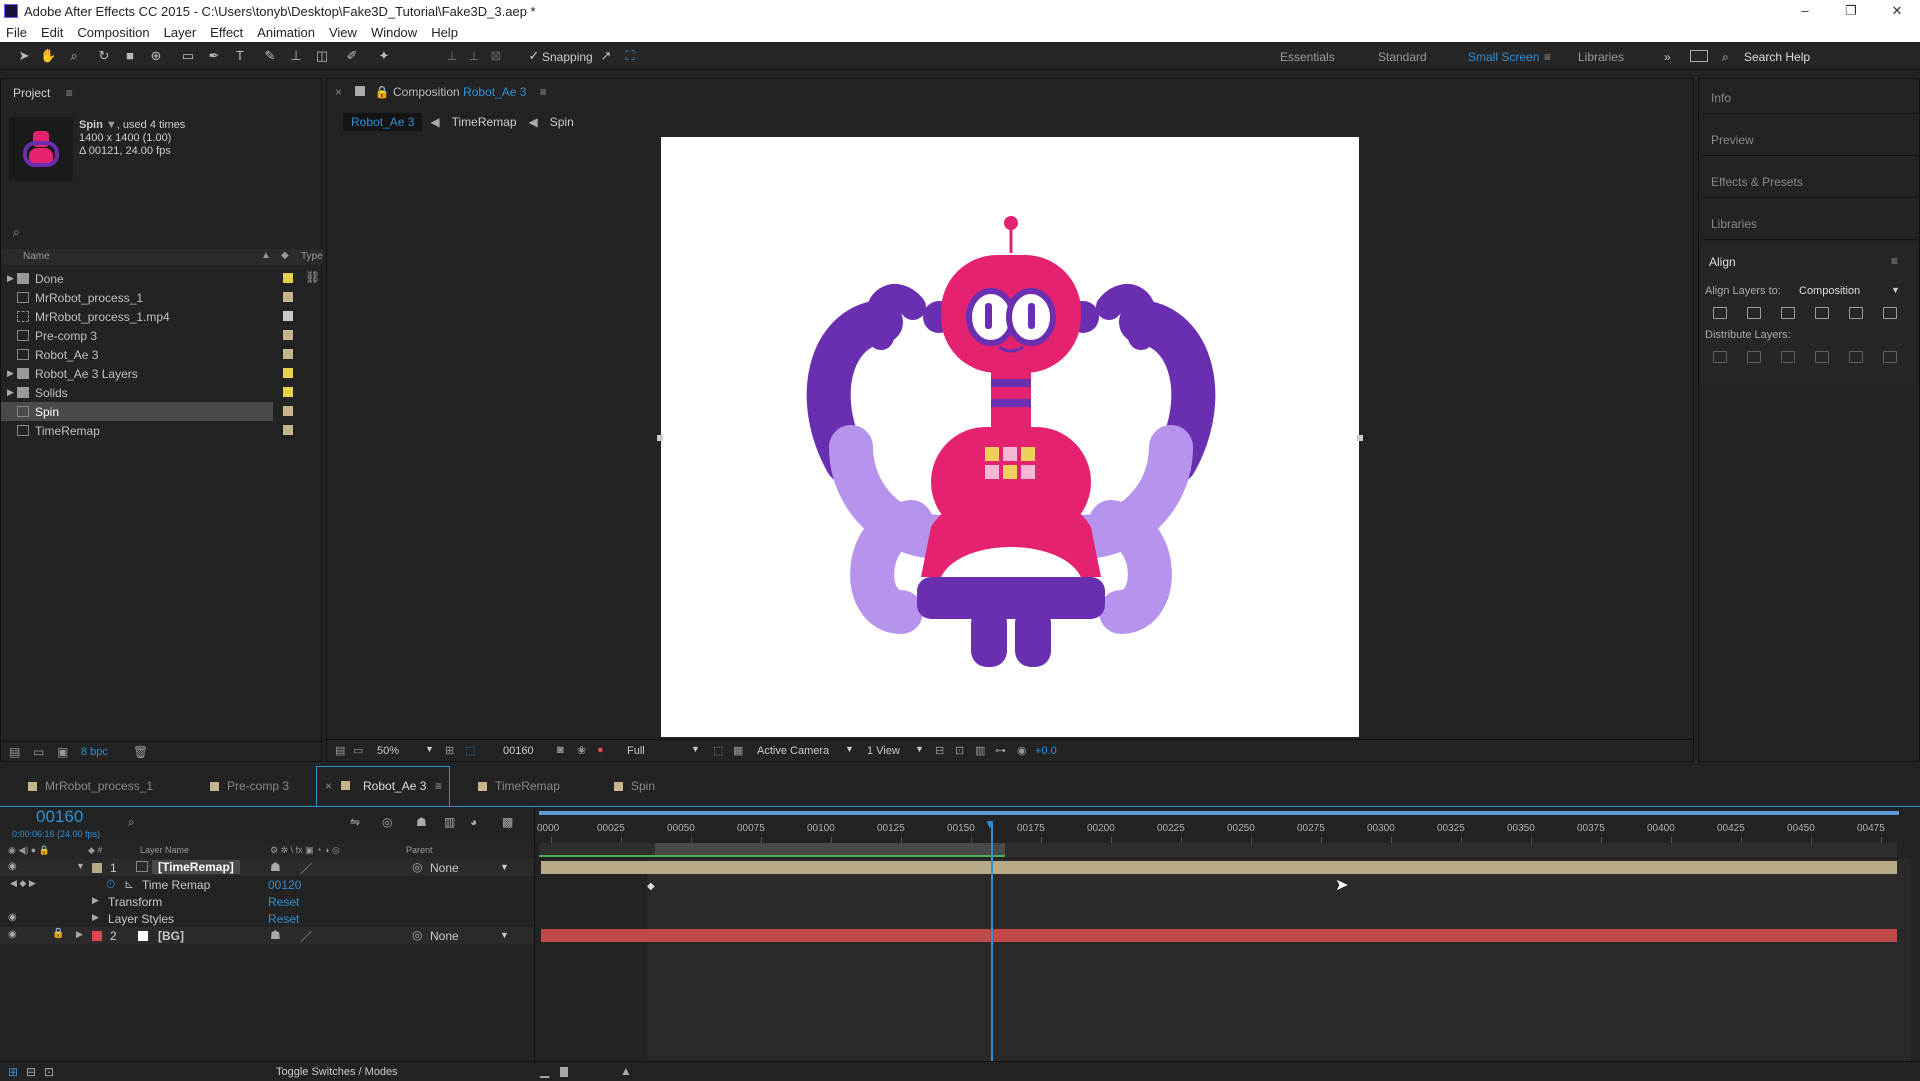 The width and height of the screenshot is (1920, 1081). What do you see at coordinates (444, 936) in the screenshot?
I see `parent-dropdown: None` at bounding box center [444, 936].